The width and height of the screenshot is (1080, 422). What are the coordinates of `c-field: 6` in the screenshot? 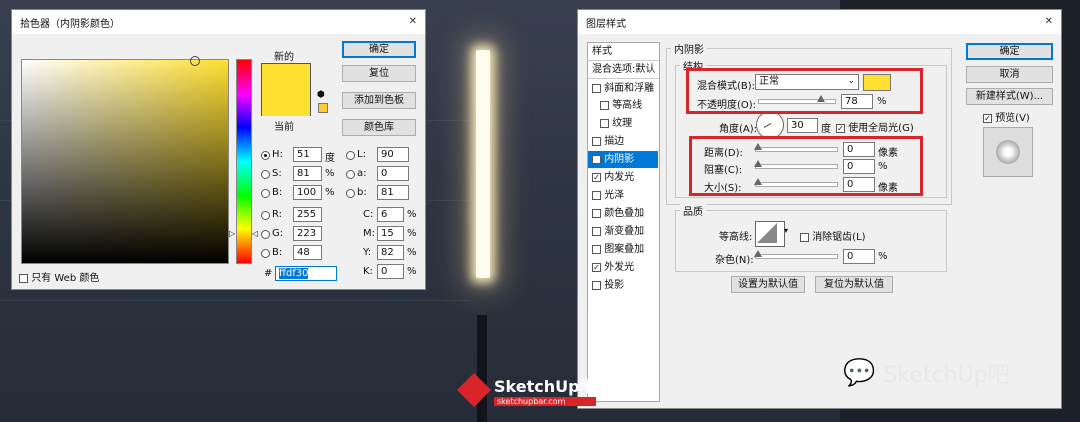 It's located at (390, 214).